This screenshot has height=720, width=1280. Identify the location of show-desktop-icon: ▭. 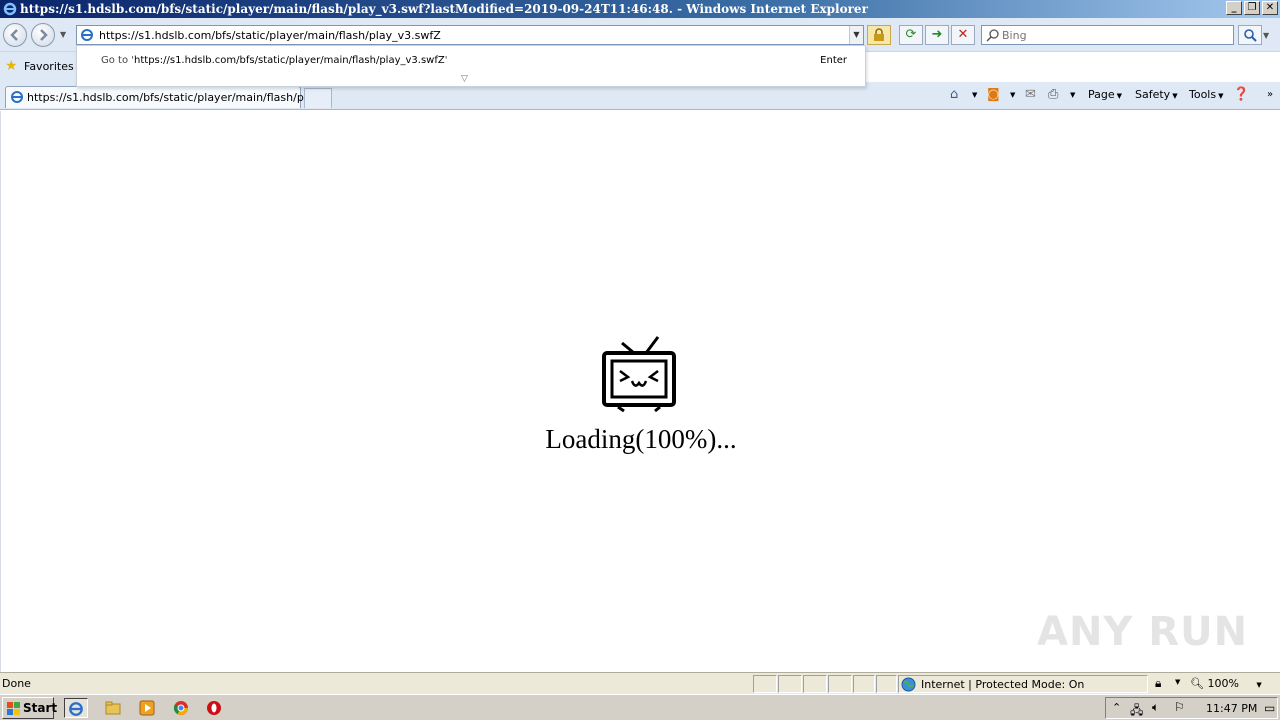
(1269, 708).